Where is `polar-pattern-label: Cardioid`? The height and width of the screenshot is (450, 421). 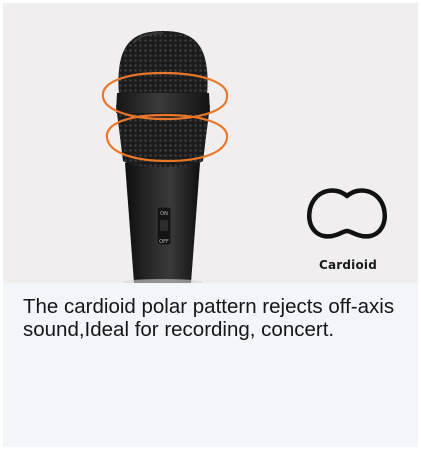 polar-pattern-label: Cardioid is located at coordinates (348, 265).